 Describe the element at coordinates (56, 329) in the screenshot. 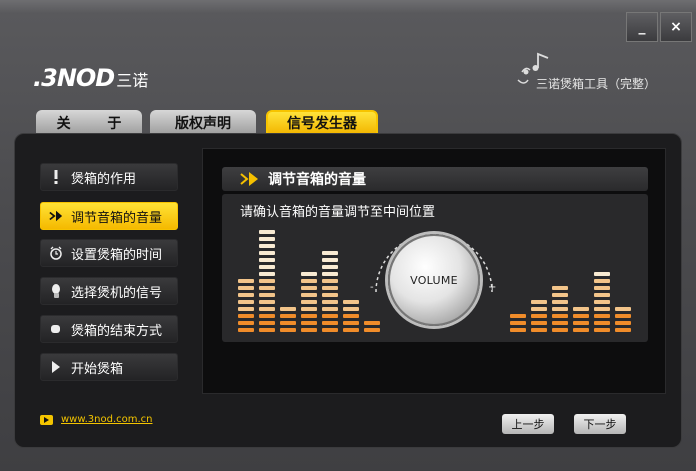

I see `stop-icon` at that location.